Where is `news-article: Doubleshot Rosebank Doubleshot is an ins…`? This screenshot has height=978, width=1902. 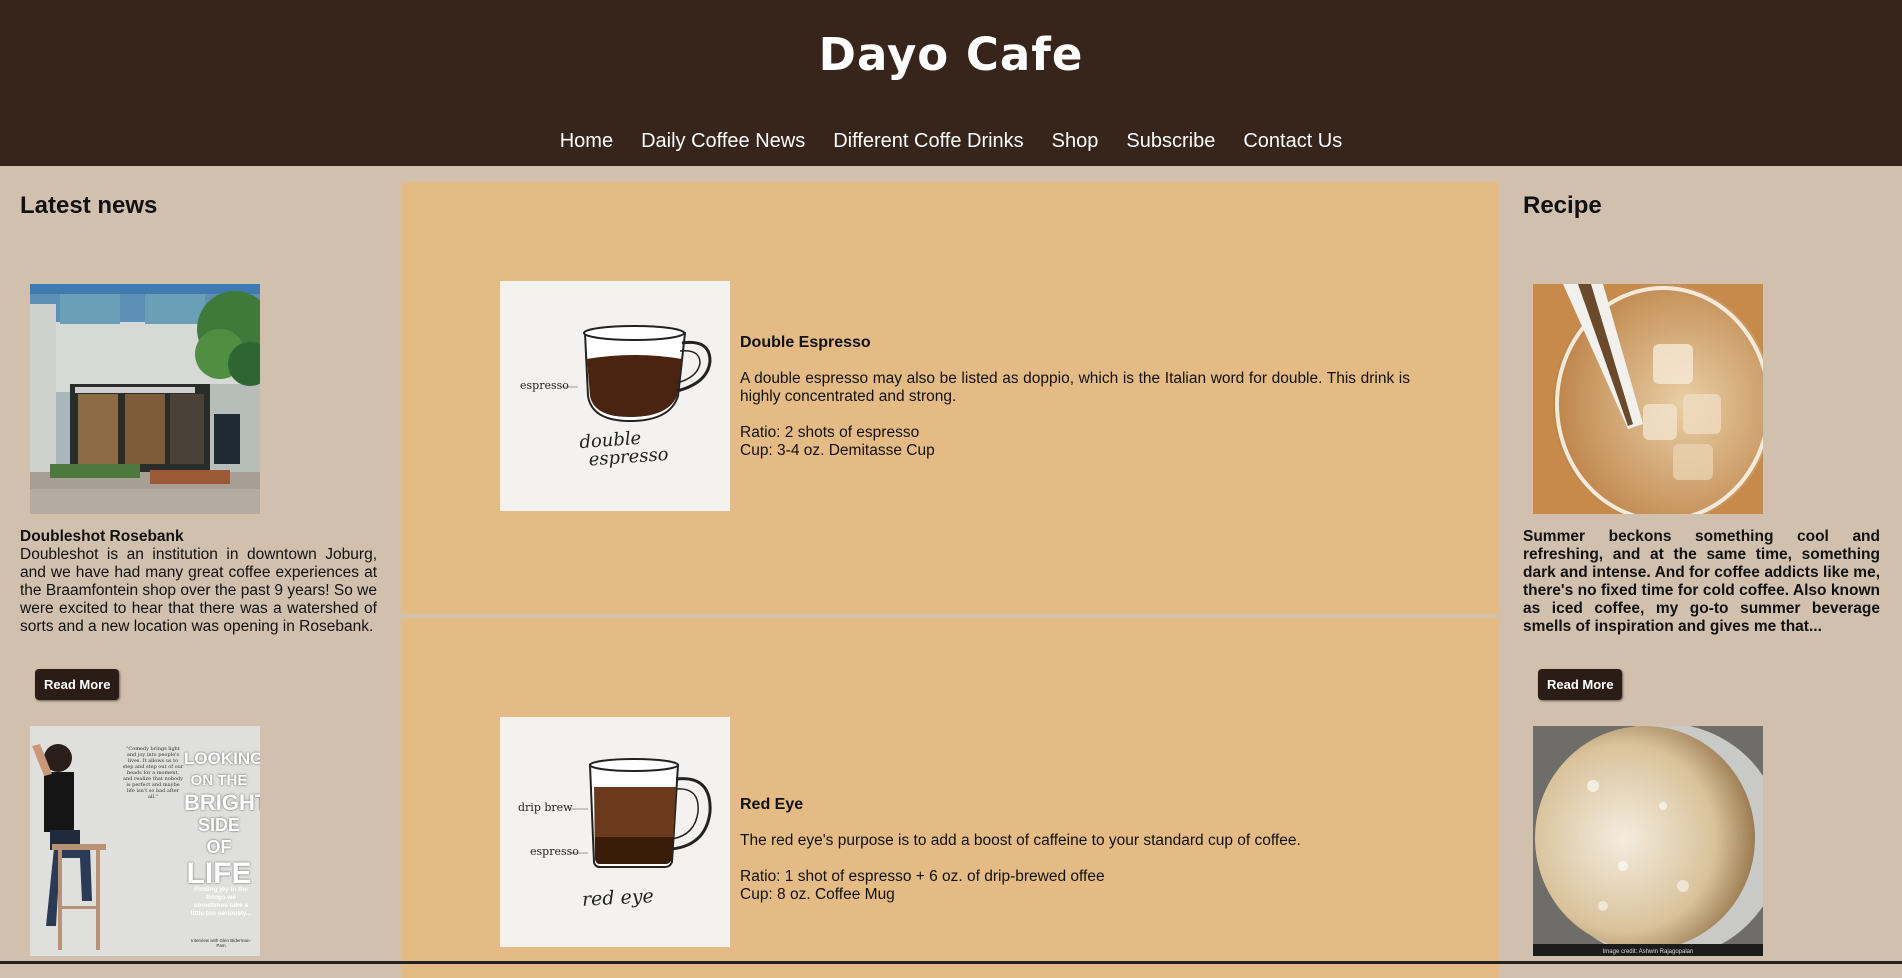 news-article: Doubleshot Rosebank Doubleshot is an ins… is located at coordinates (198, 582).